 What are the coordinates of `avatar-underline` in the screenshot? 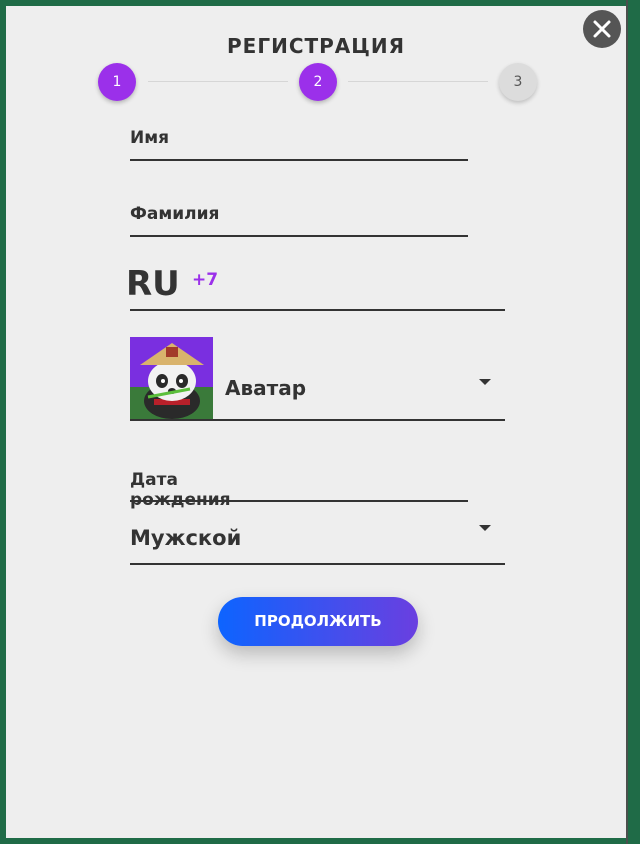 It's located at (317, 420).